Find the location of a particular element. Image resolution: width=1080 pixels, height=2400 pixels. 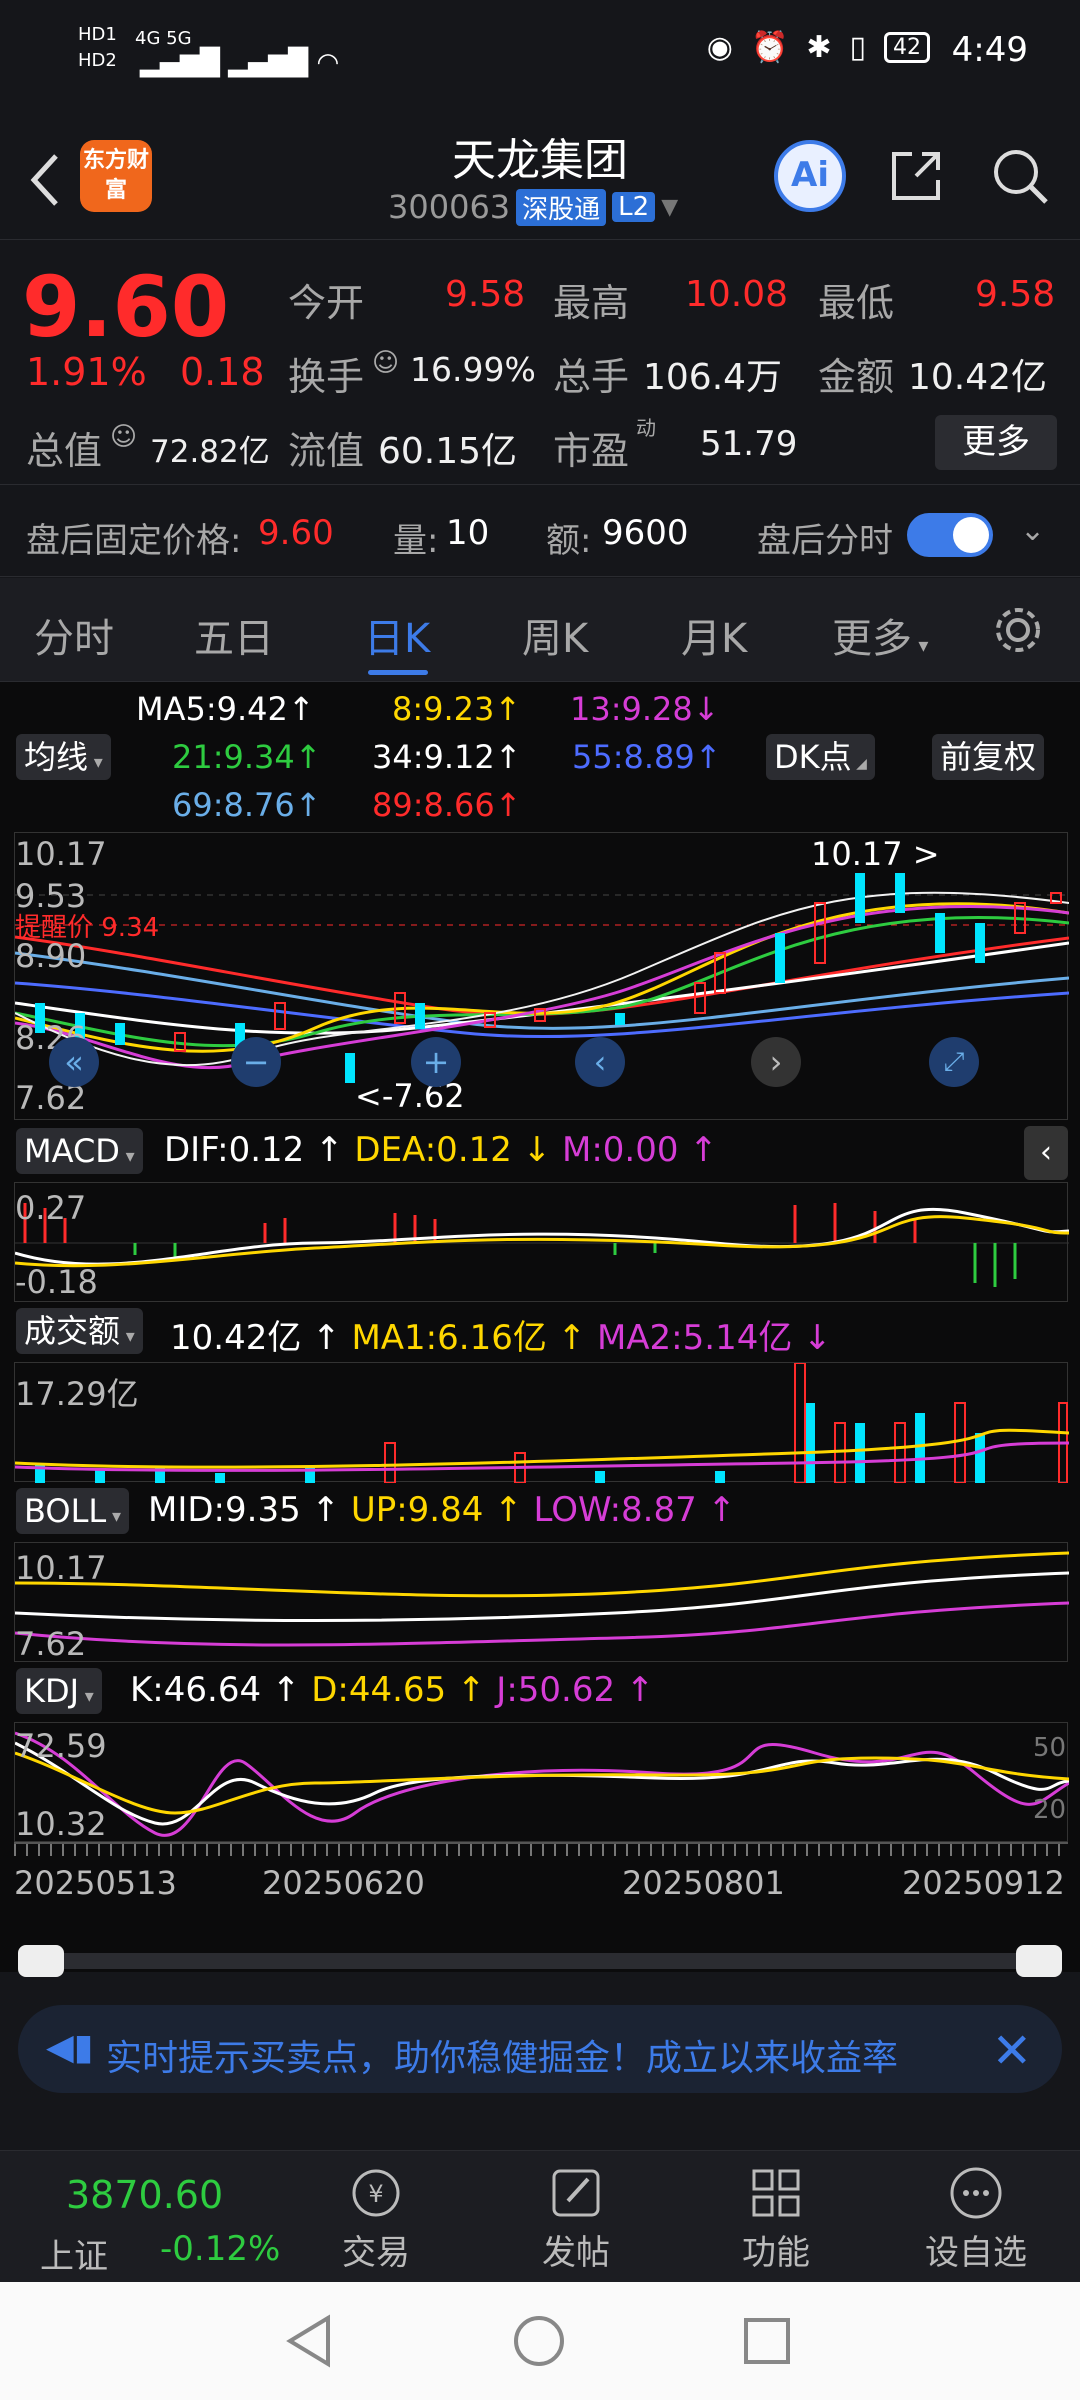

system-recents-icon is located at coordinates (767, 2341).